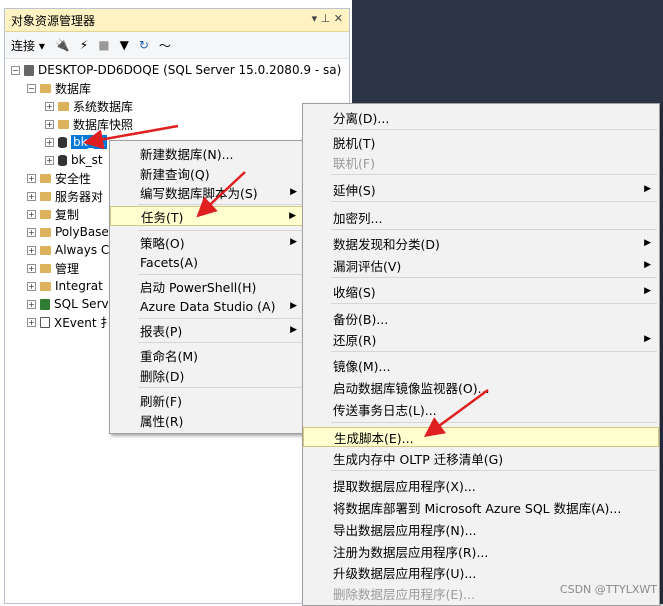 Image resolution: width=663 pixels, height=606 pixels. What do you see at coordinates (131, 137) in the screenshot?
I see `arrow-to-database` at bounding box center [131, 137].